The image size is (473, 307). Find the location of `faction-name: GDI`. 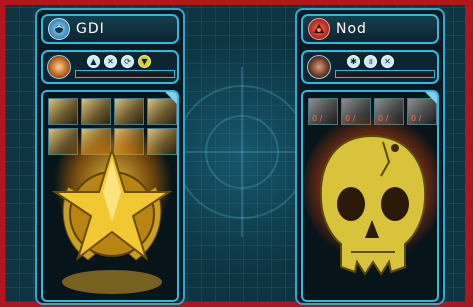

faction-name: GDI is located at coordinates (90, 29).